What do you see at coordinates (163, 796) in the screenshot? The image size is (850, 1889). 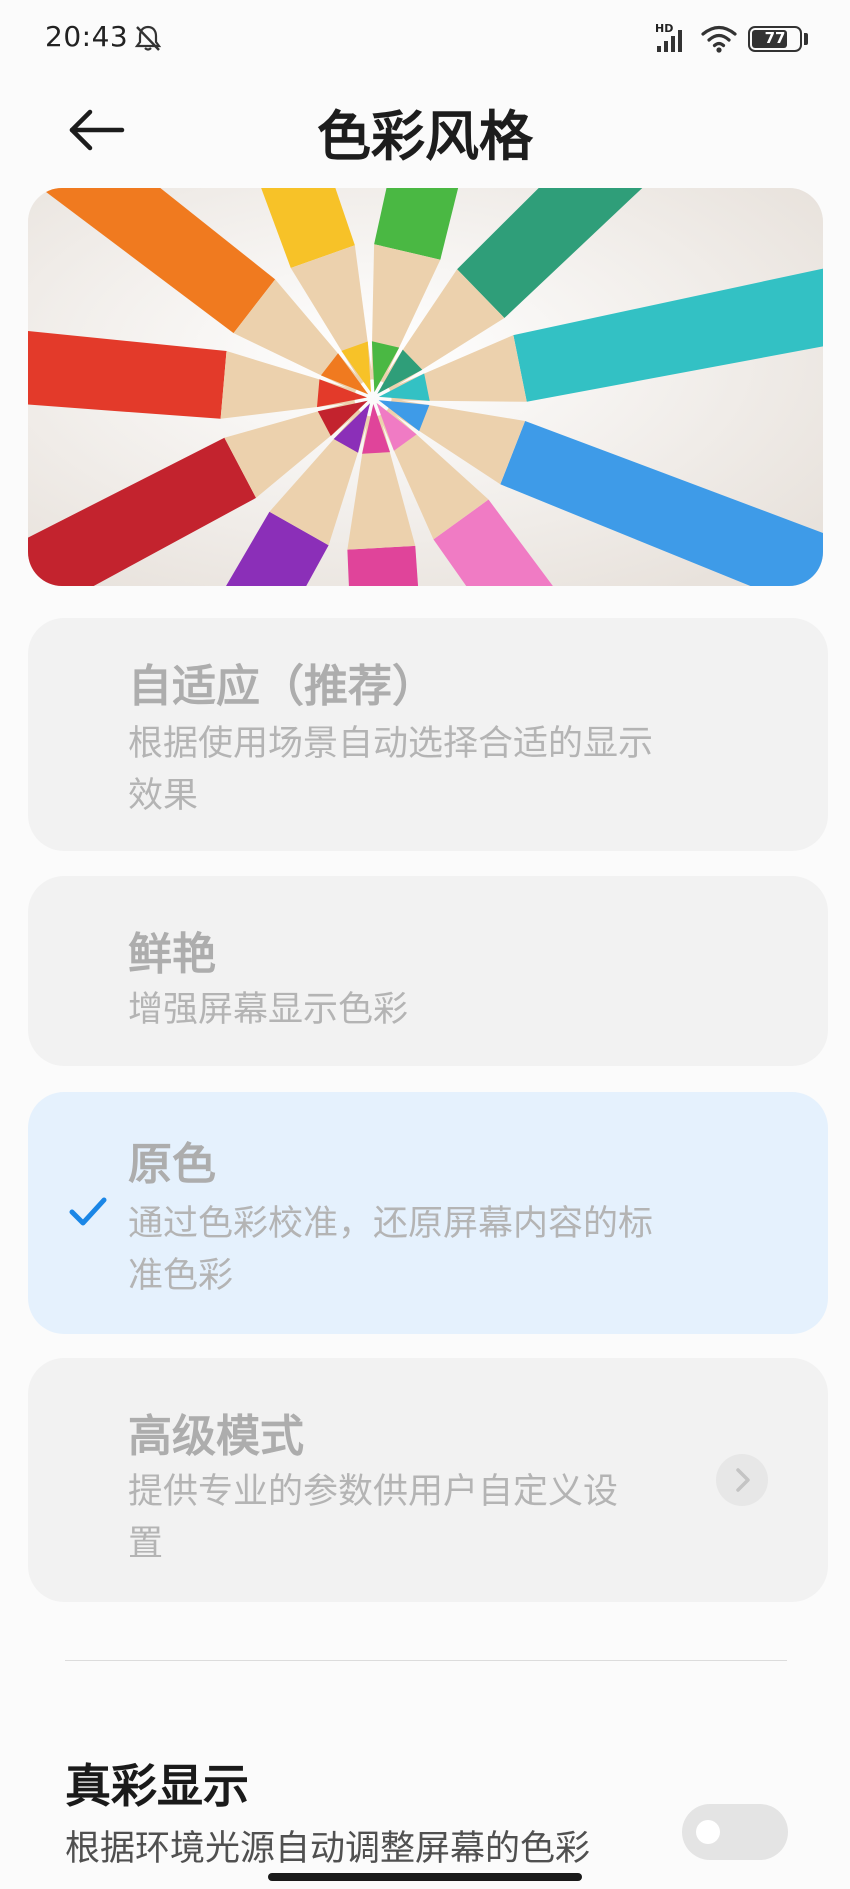 I see `option-desc-line: 效果` at bounding box center [163, 796].